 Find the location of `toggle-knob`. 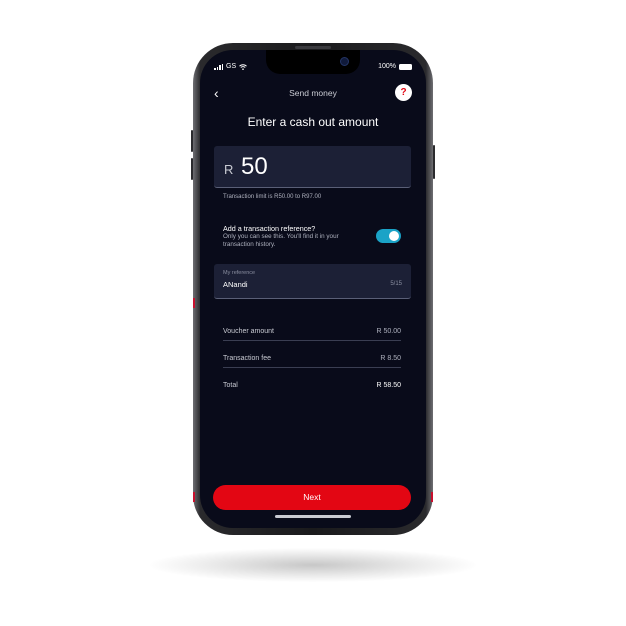

toggle-knob is located at coordinates (394, 236).